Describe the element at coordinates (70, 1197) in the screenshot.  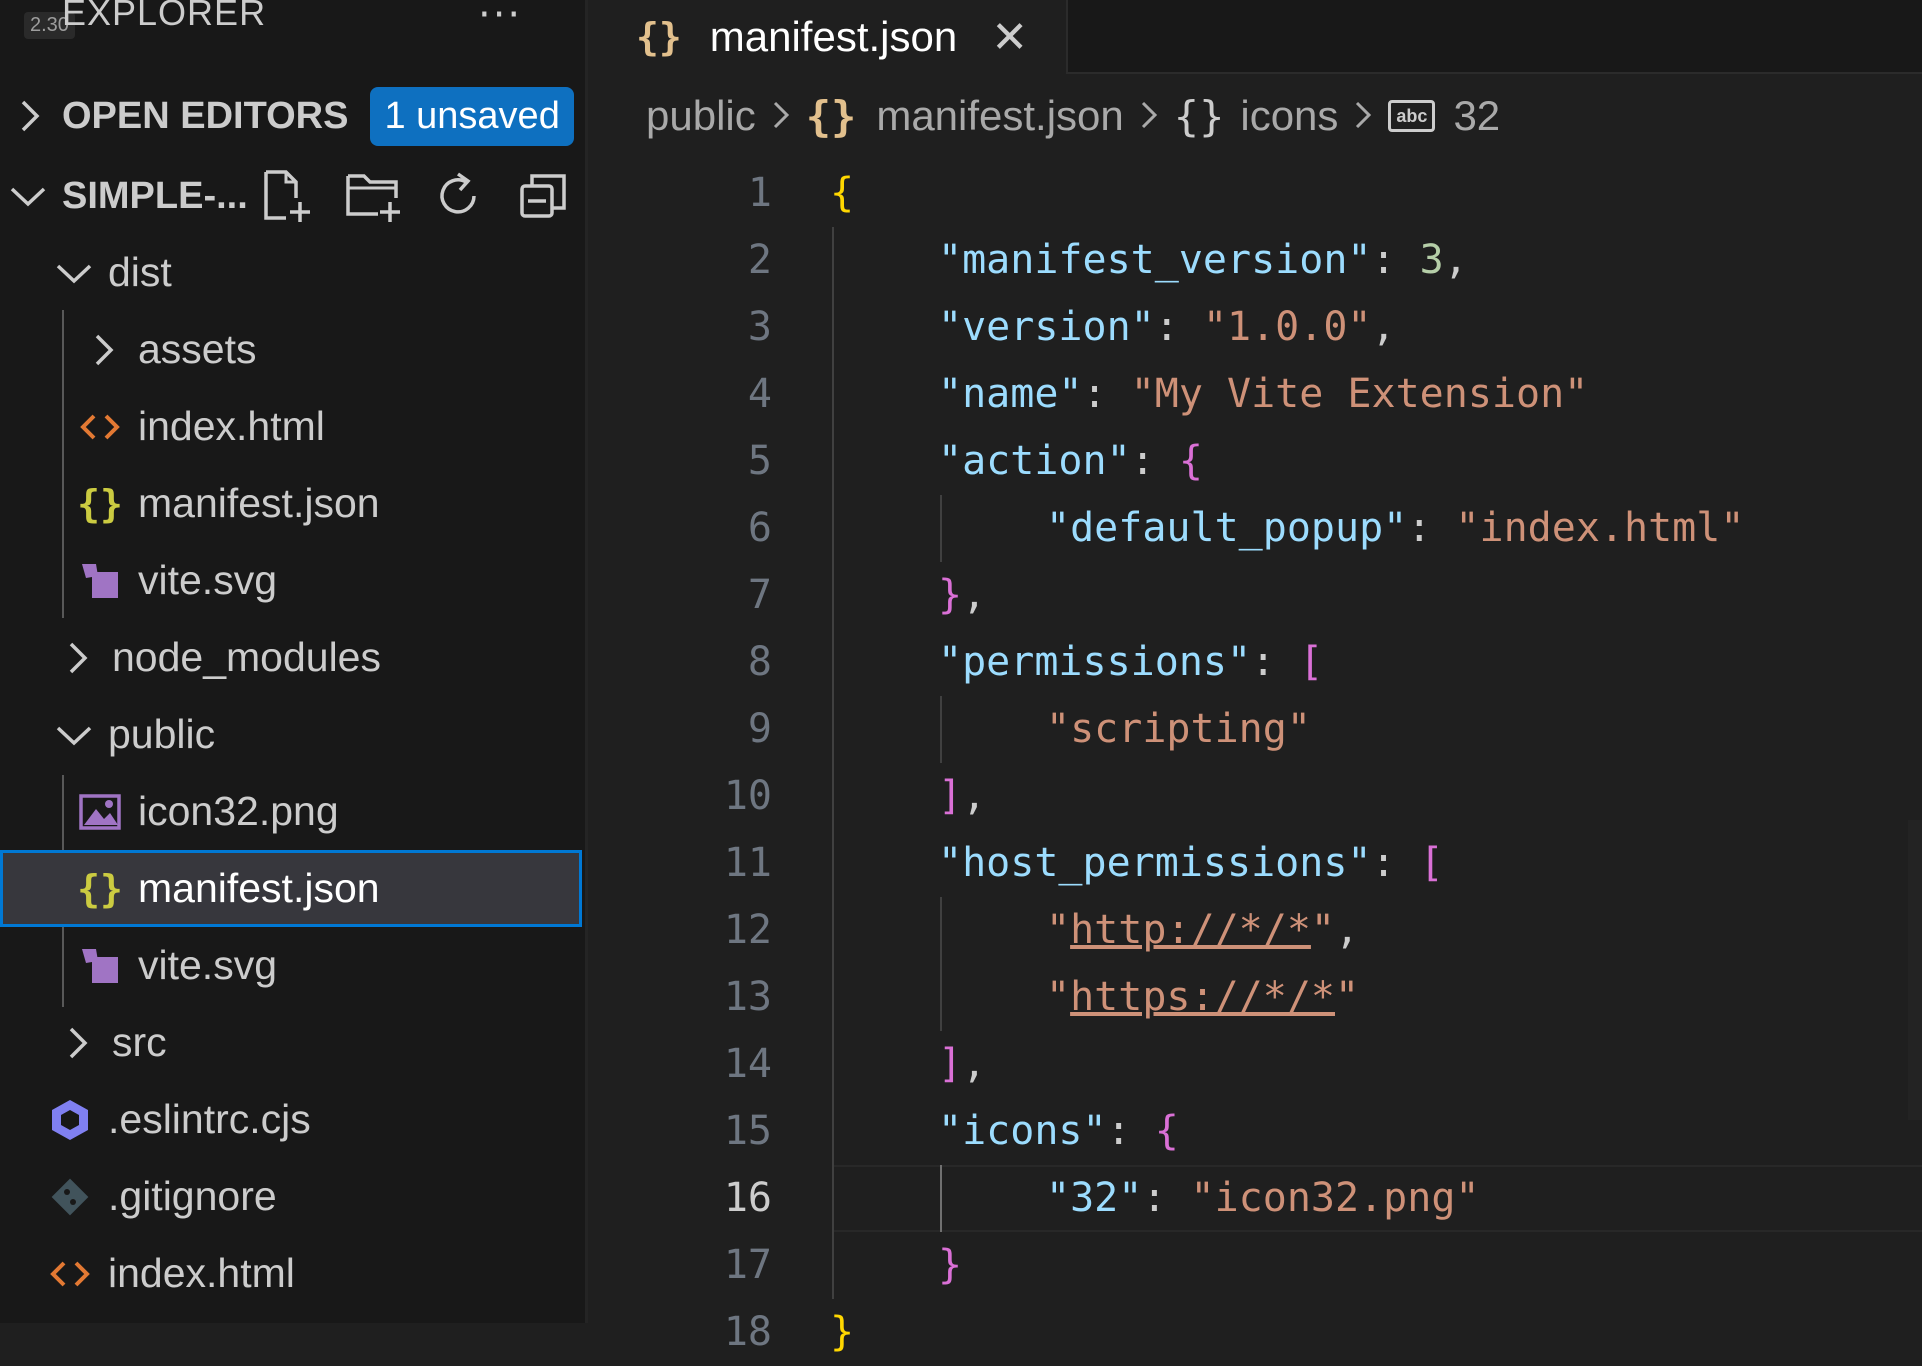
I see `git-file-icon` at that location.